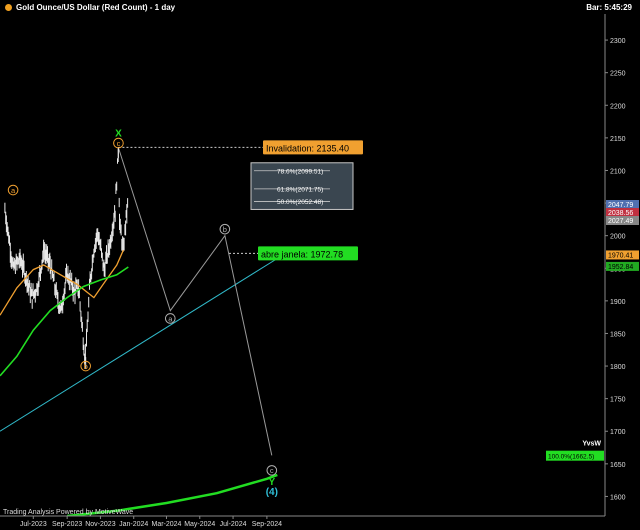 The image size is (640, 530). What do you see at coordinates (618, 497) in the screenshot?
I see `y-tick-label: 1600` at bounding box center [618, 497].